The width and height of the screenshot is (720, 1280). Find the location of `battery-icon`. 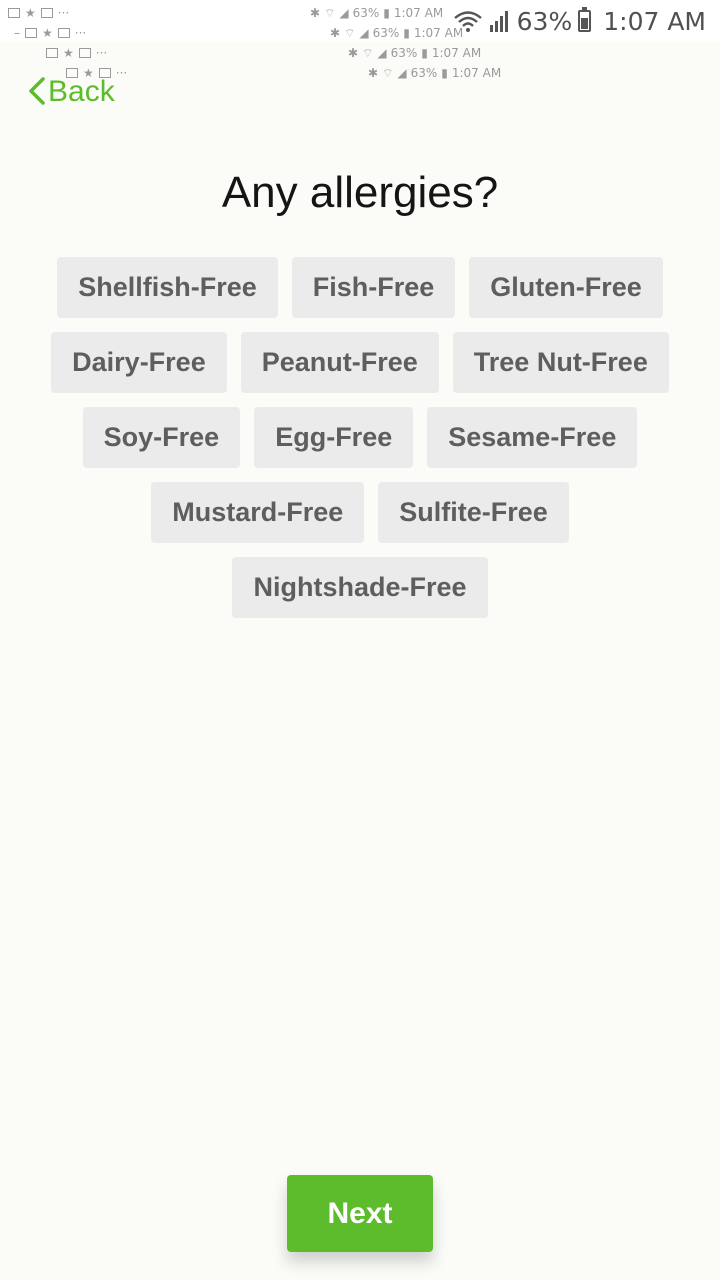

battery-icon is located at coordinates (585, 19).